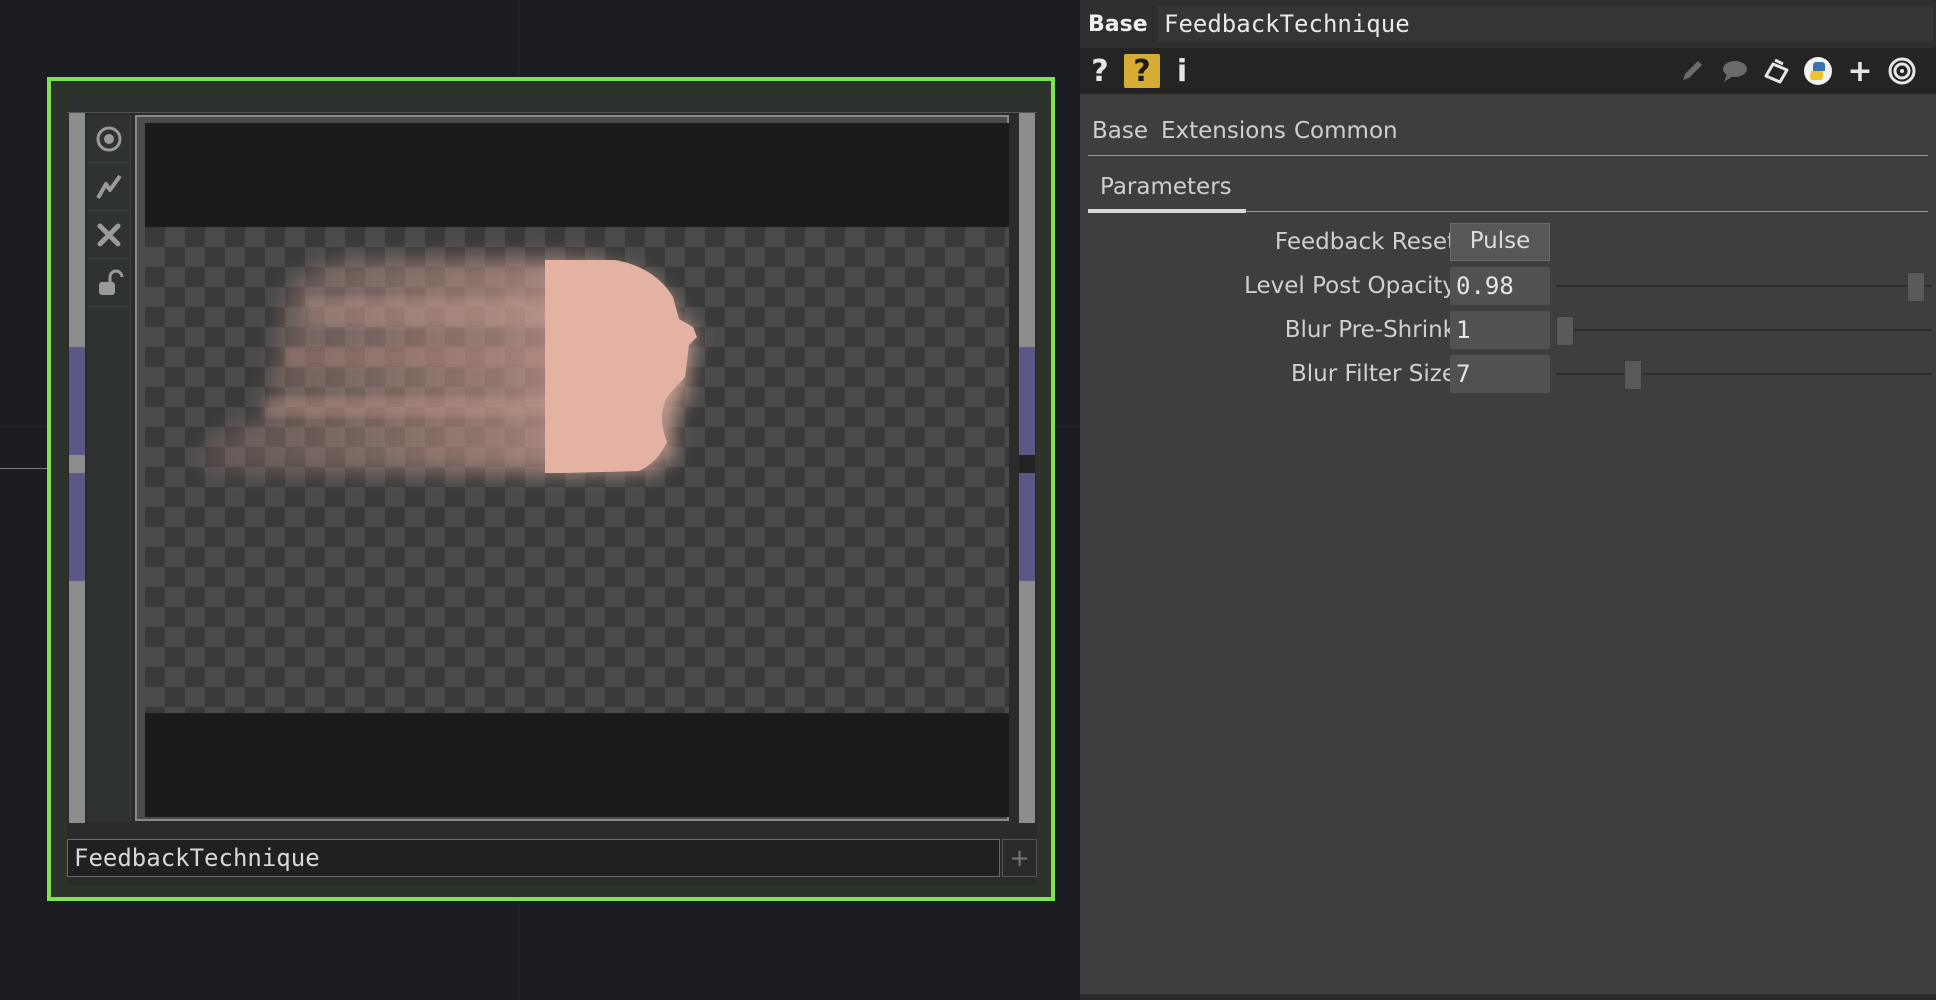 The image size is (1936, 1000). What do you see at coordinates (1142, 71) in the screenshot?
I see `python-help-icon: ?` at bounding box center [1142, 71].